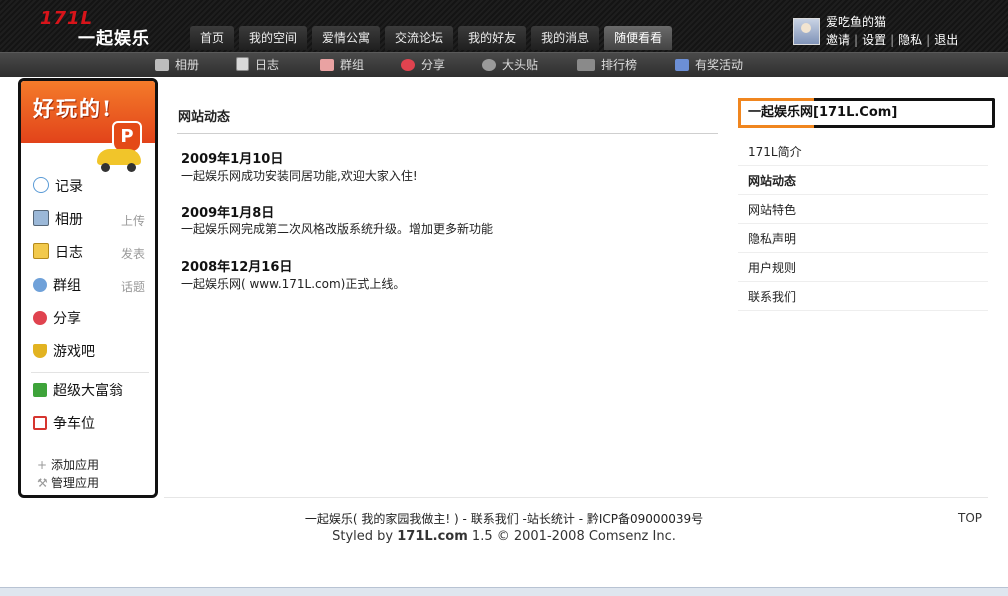  Describe the element at coordinates (638, 38) in the screenshot. I see `nav-tab-browse: 随便看看` at that location.